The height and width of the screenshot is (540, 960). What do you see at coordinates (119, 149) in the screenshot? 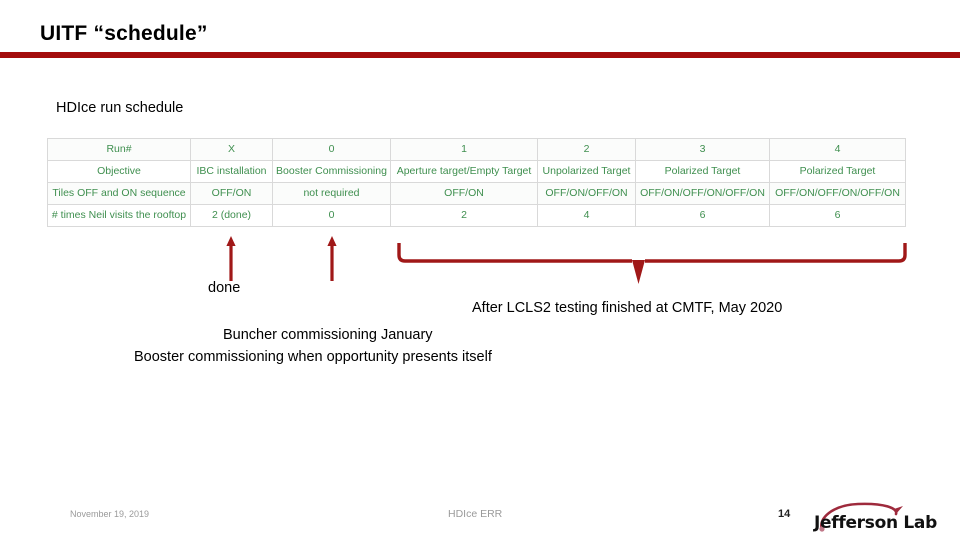
I see `row-label: Run#` at bounding box center [119, 149].